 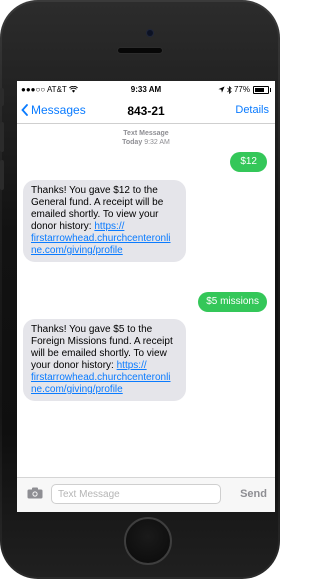 I want to click on bluetooth-icon, so click(x=229, y=89).